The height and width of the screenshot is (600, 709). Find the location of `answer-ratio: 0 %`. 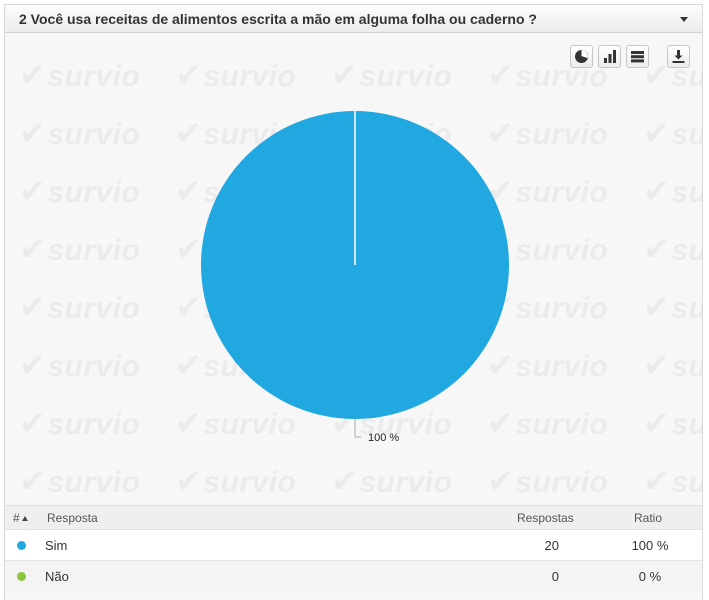

answer-ratio: 0 % is located at coordinates (650, 576).